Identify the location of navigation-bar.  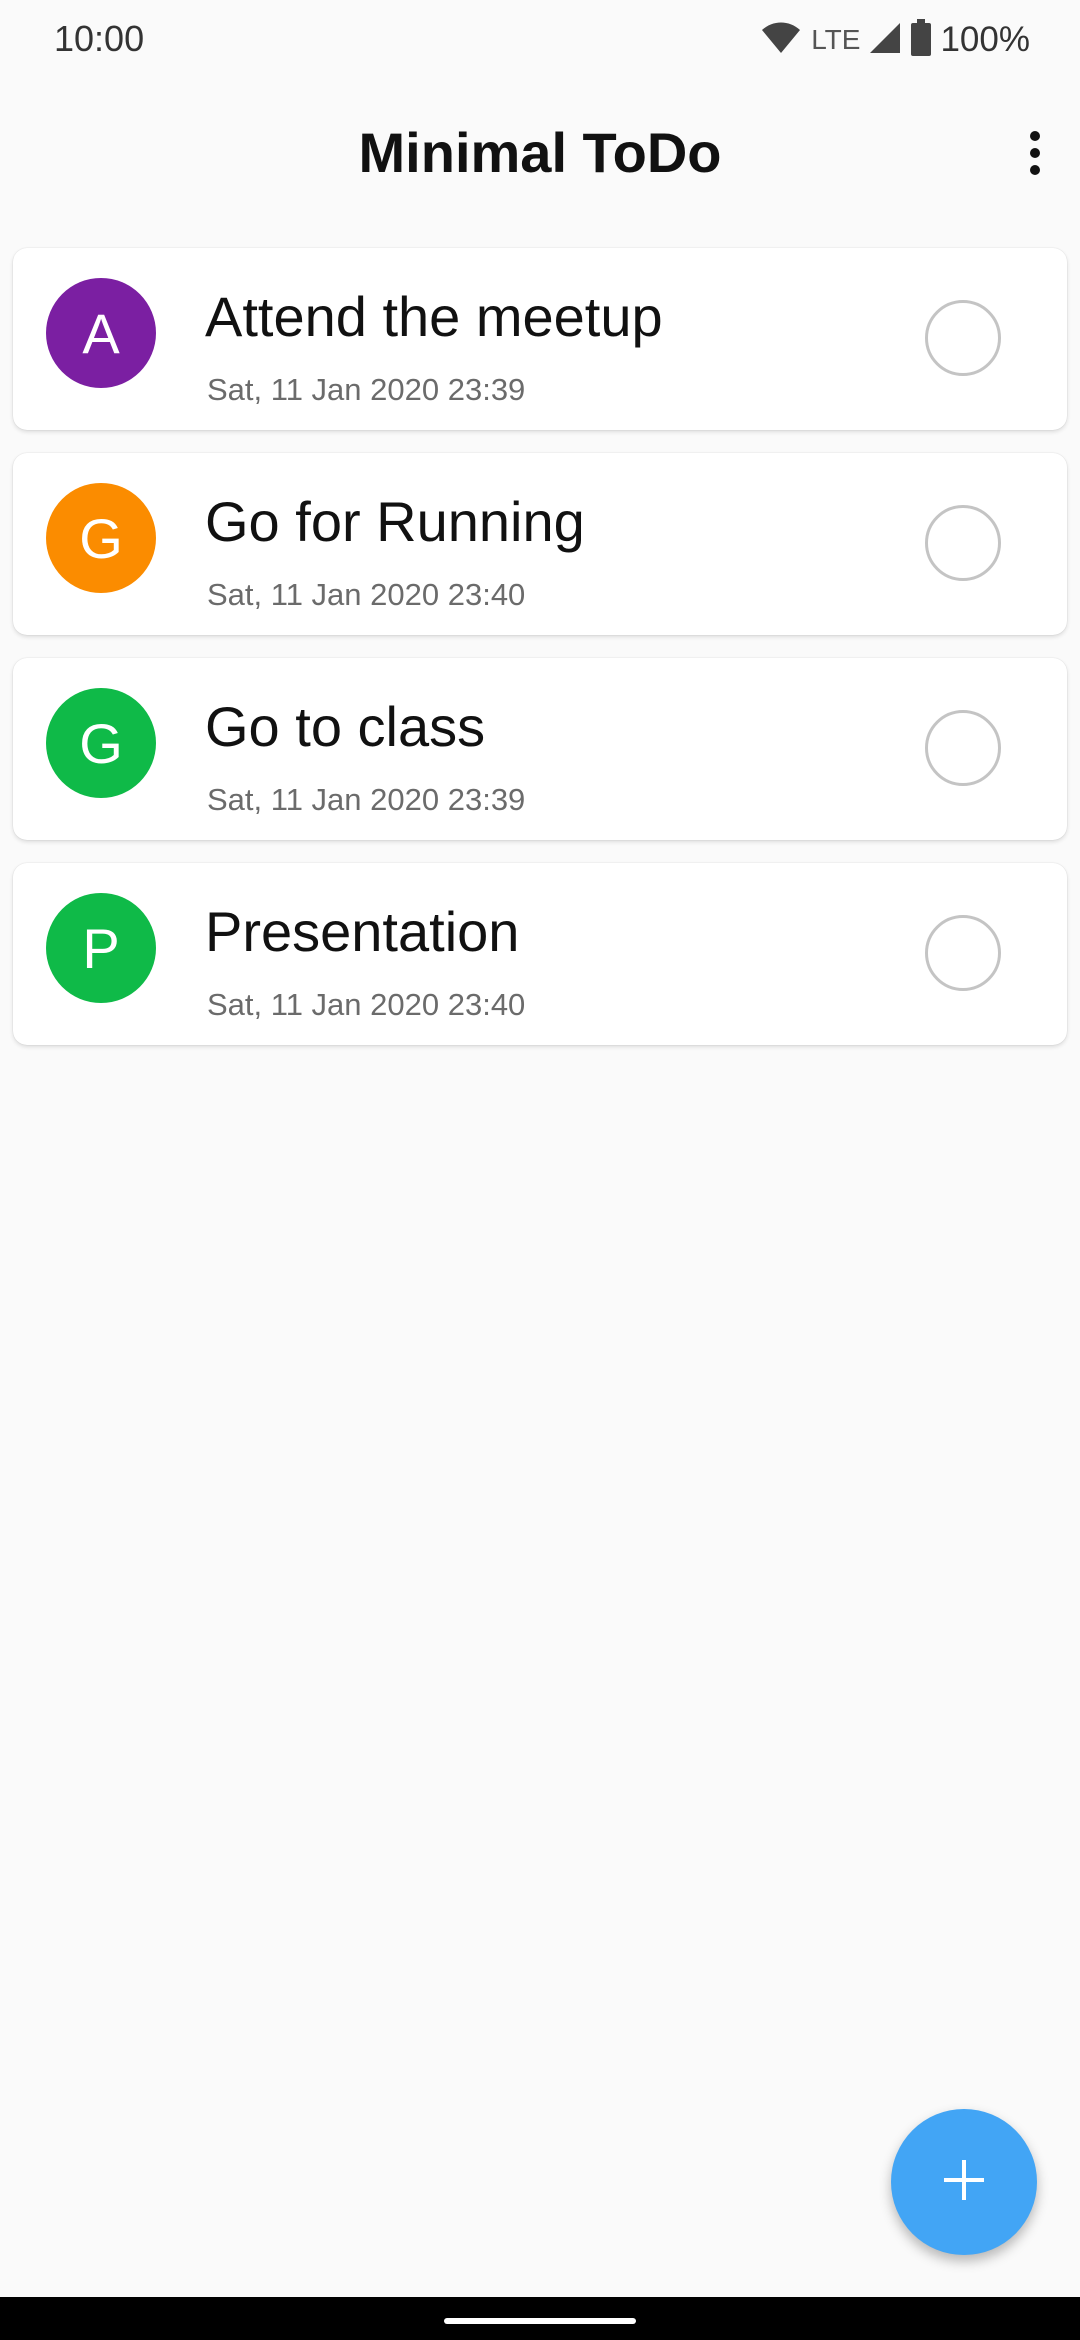
(540, 2318).